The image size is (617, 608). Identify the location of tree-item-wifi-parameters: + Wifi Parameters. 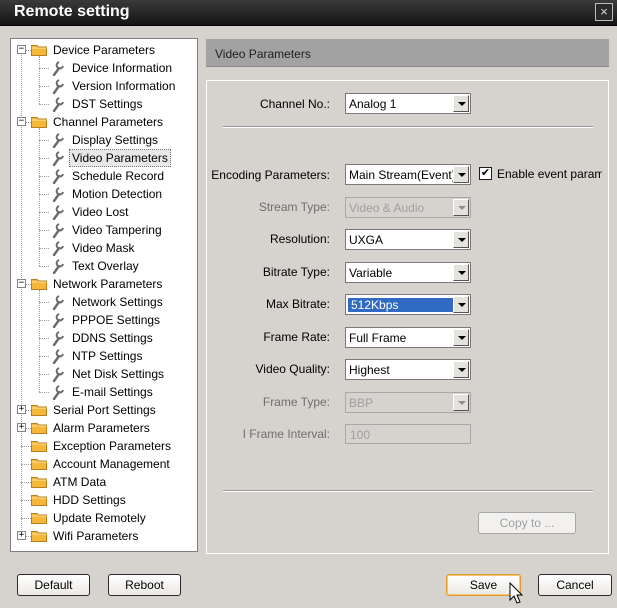
(104, 536).